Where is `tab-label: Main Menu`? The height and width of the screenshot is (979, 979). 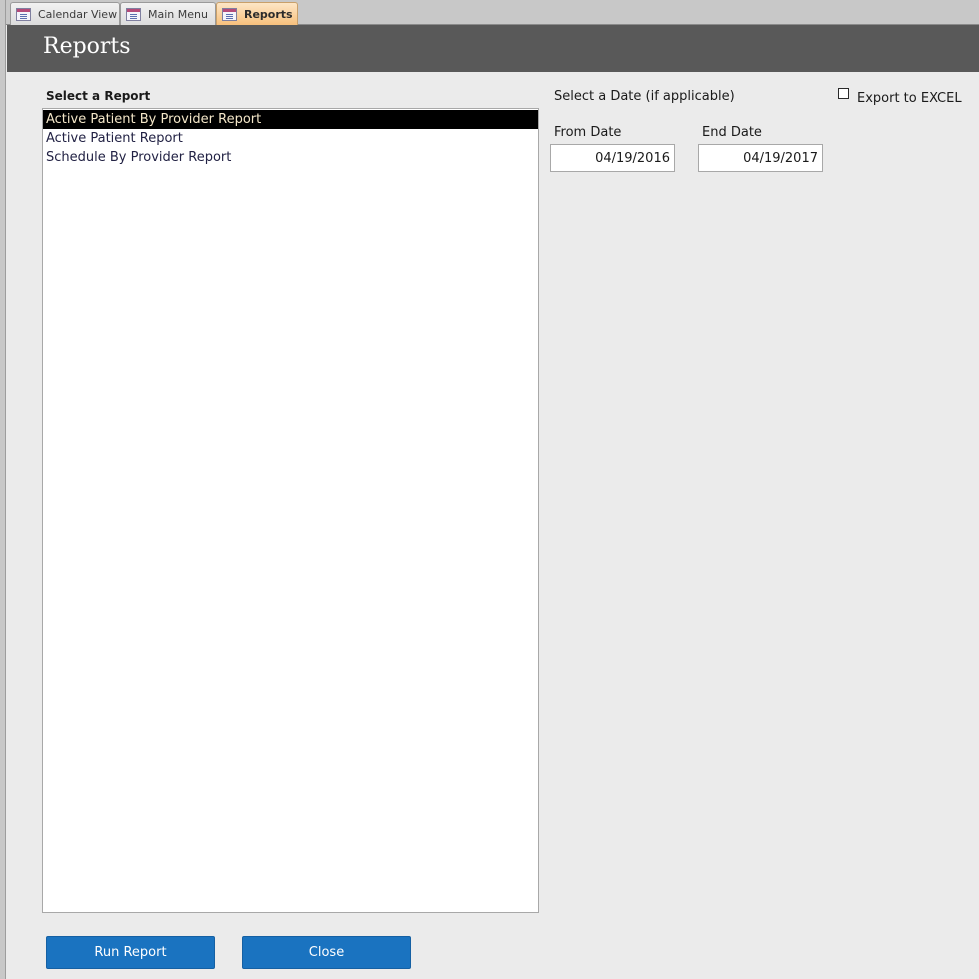
tab-label: Main Menu is located at coordinates (178, 14).